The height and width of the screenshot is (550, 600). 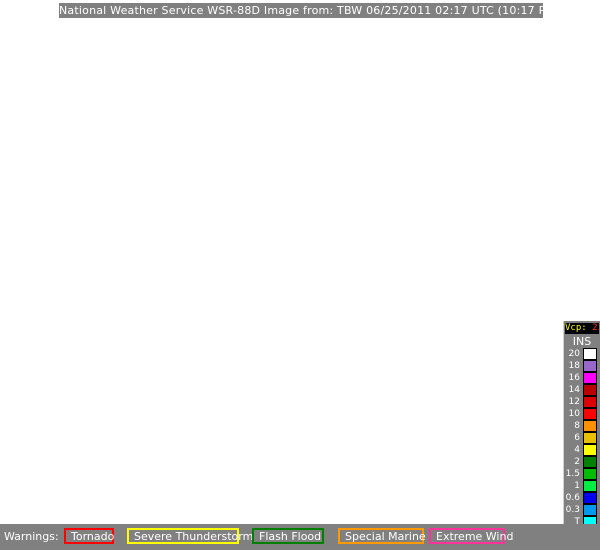 I want to click on legend-scale-label: 8, so click(x=577, y=426).